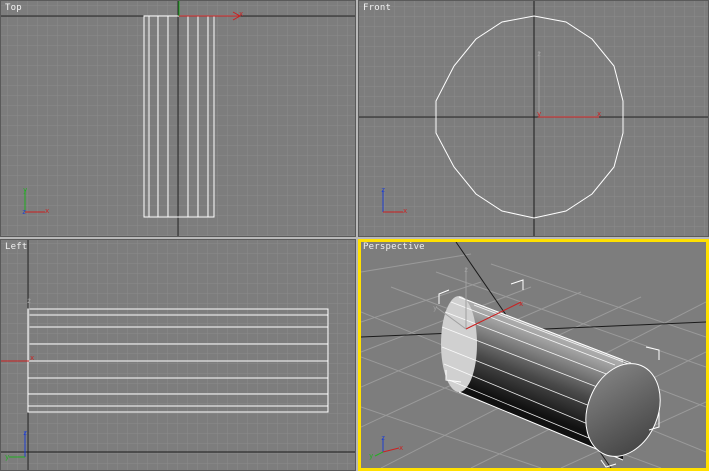 This screenshot has height=471, width=709. I want to click on cylinder-object, so click(557, 382).